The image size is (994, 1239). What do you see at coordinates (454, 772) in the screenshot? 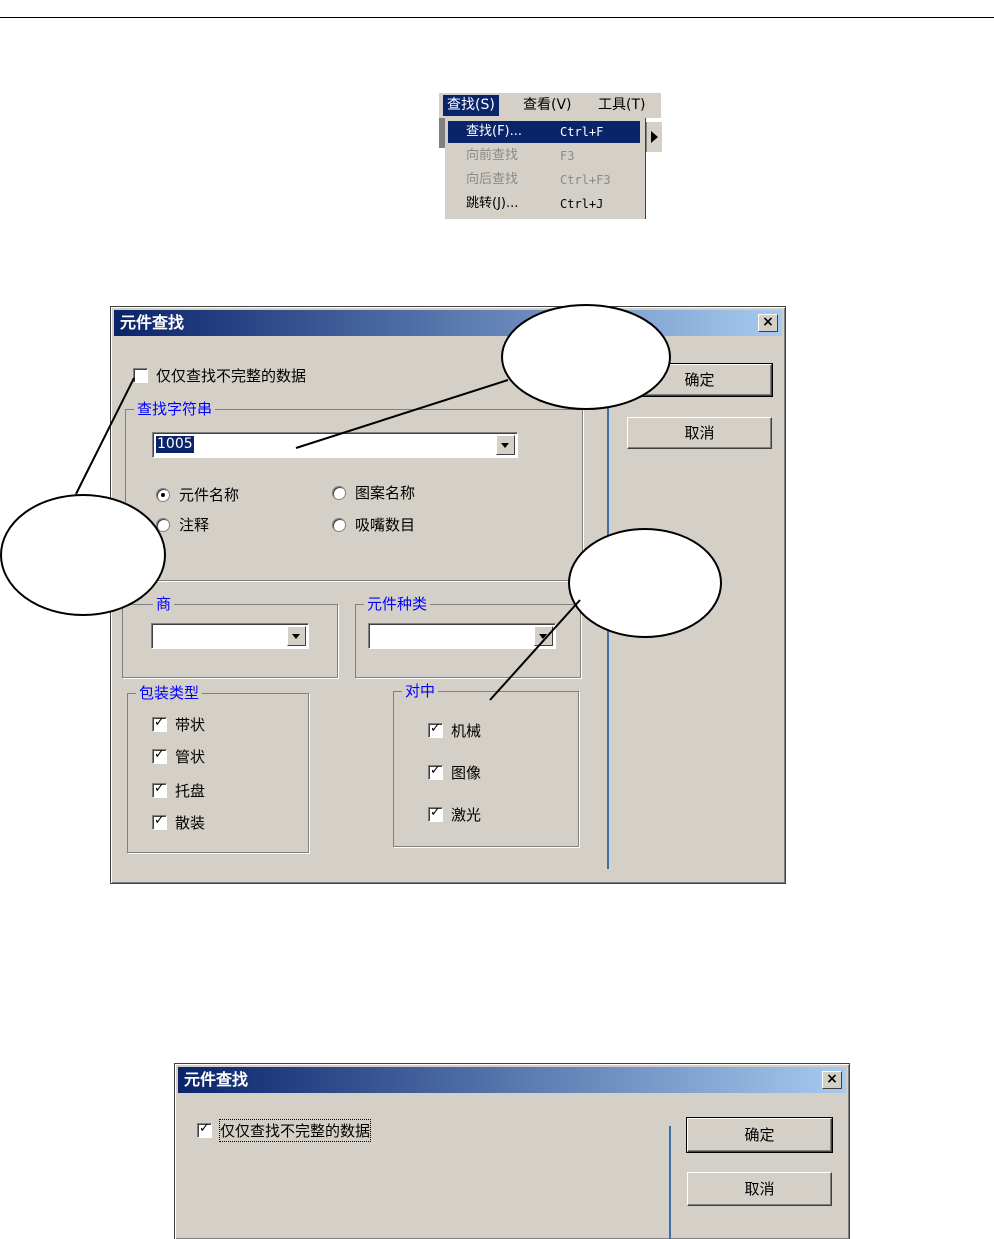
I see `centering-image-checkbox: 图像` at bounding box center [454, 772].